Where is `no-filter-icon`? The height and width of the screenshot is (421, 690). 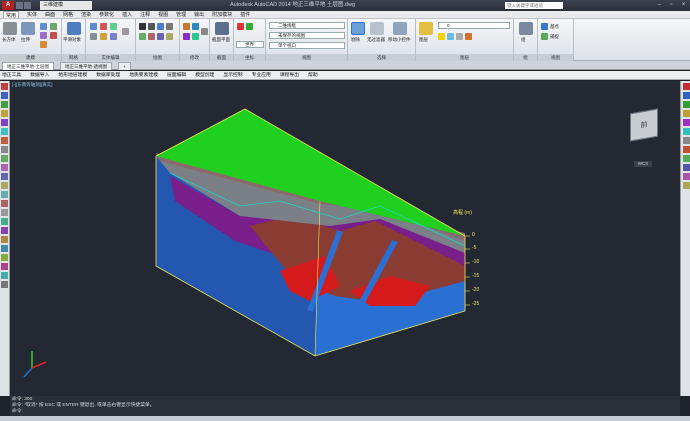 no-filter-icon is located at coordinates (377, 28).